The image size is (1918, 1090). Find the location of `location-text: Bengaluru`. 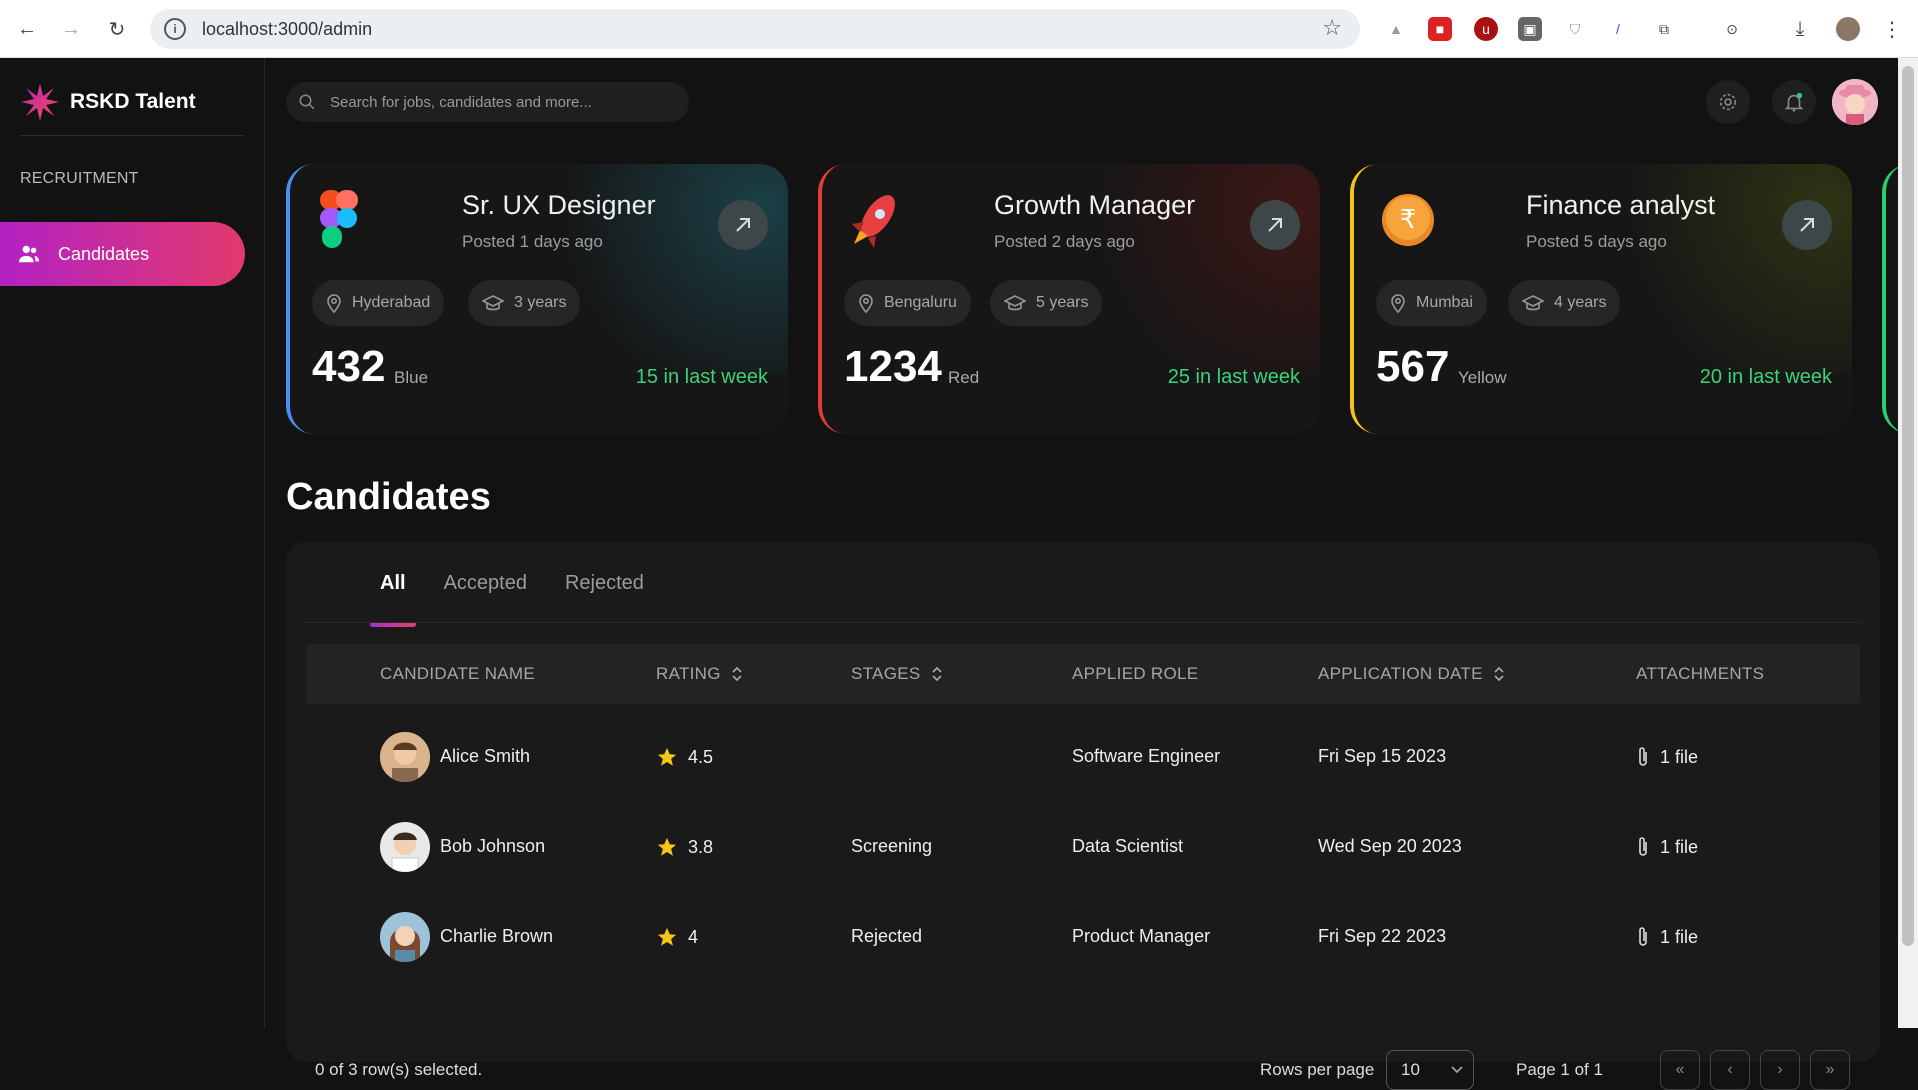

location-text: Bengaluru is located at coordinates (920, 302).